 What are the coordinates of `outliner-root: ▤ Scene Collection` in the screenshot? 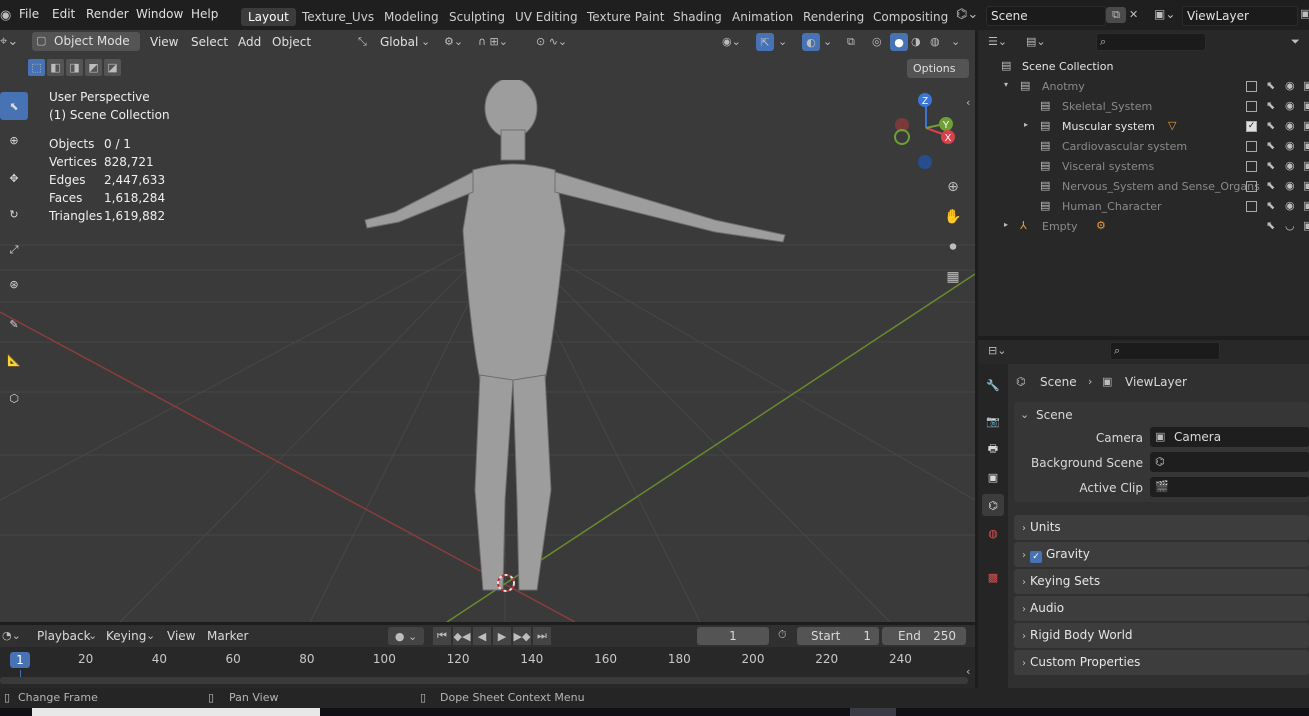 It's located at (1143, 67).